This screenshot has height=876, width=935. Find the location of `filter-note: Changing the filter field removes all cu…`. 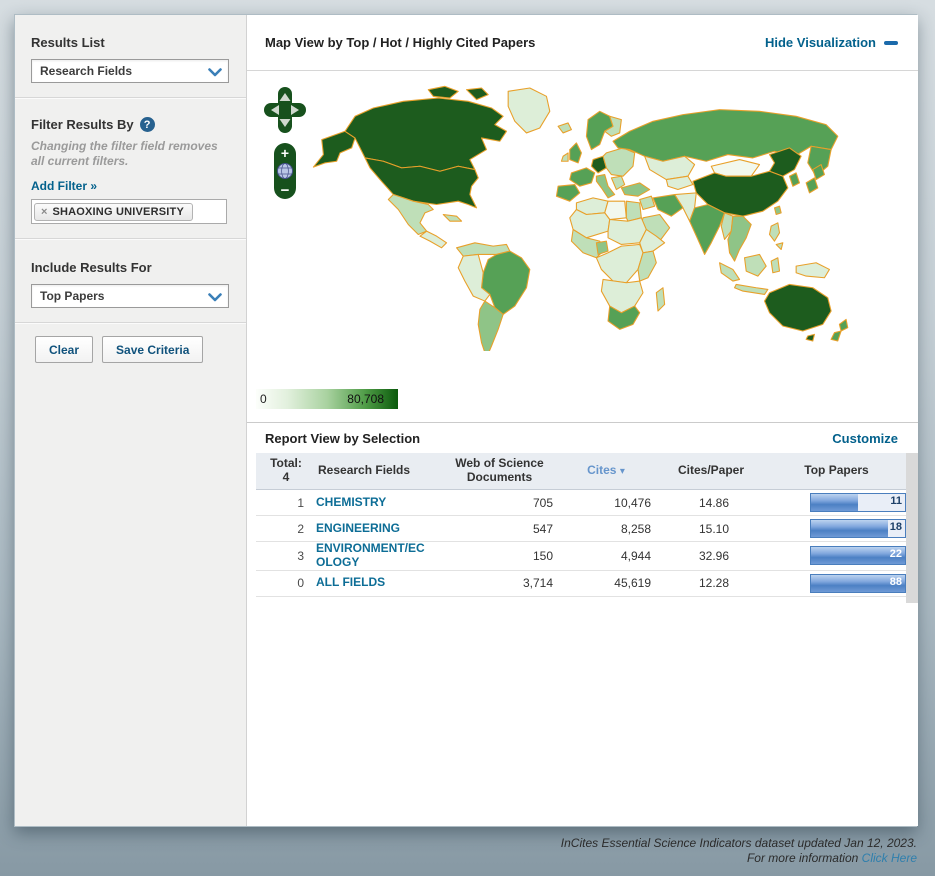

filter-note: Changing the filter field removes all cu… is located at coordinates (124, 153).